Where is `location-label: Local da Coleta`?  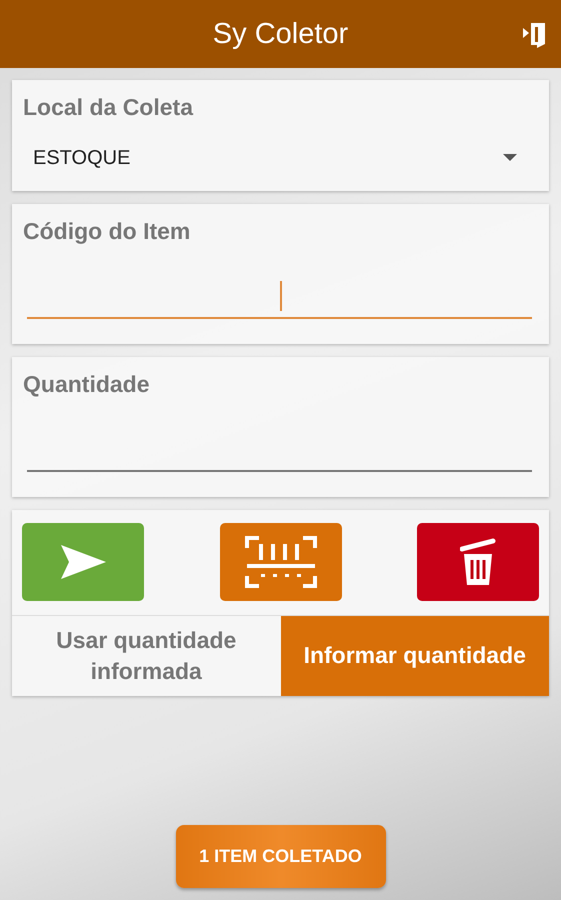
location-label: Local da Coleta is located at coordinates (108, 107).